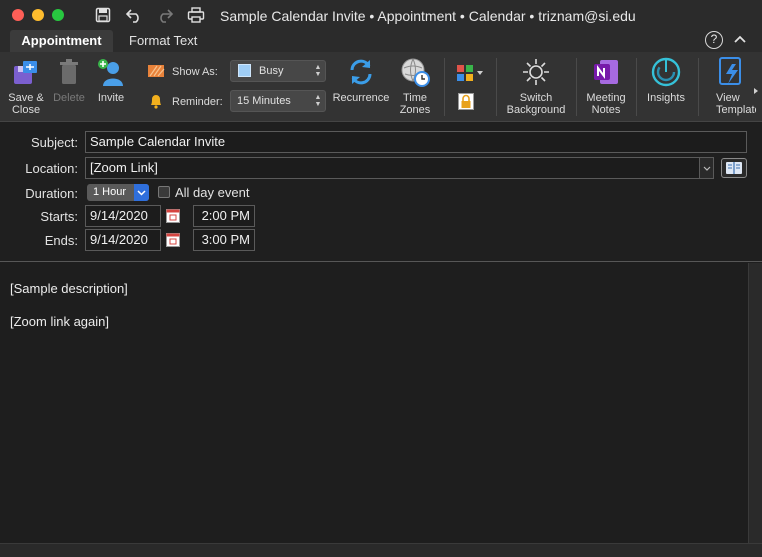 Image resolution: width=762 pixels, height=557 pixels. Describe the element at coordinates (415, 98) in the screenshot. I see `time-zones-label-1: Time` at that location.